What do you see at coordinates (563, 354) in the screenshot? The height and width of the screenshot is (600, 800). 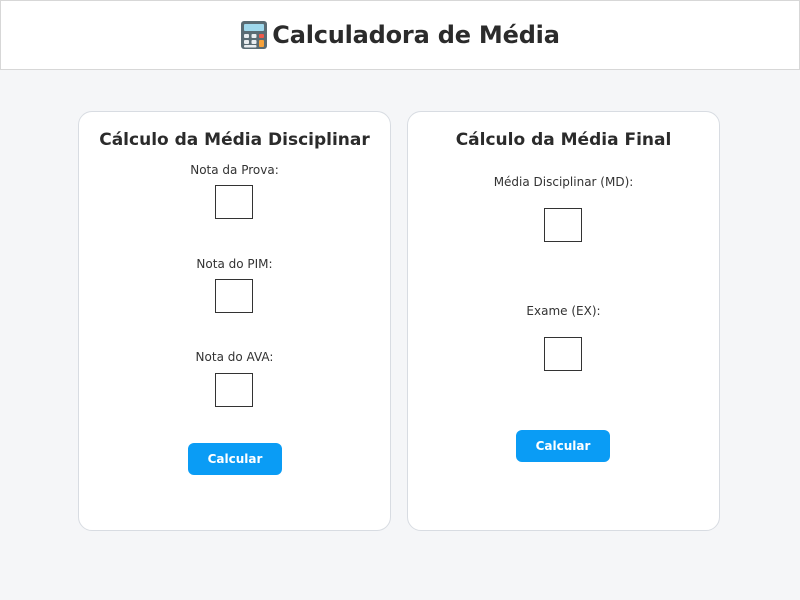 I see `input-exame` at bounding box center [563, 354].